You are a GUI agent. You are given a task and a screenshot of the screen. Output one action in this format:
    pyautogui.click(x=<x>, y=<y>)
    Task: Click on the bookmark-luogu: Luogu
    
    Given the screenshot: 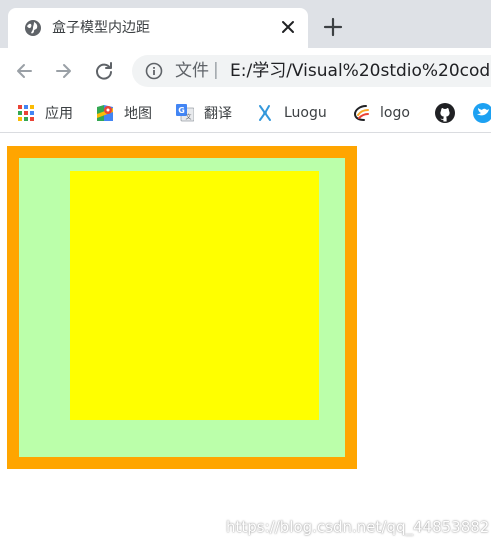 What is the action you would take?
    pyautogui.click(x=291, y=113)
    